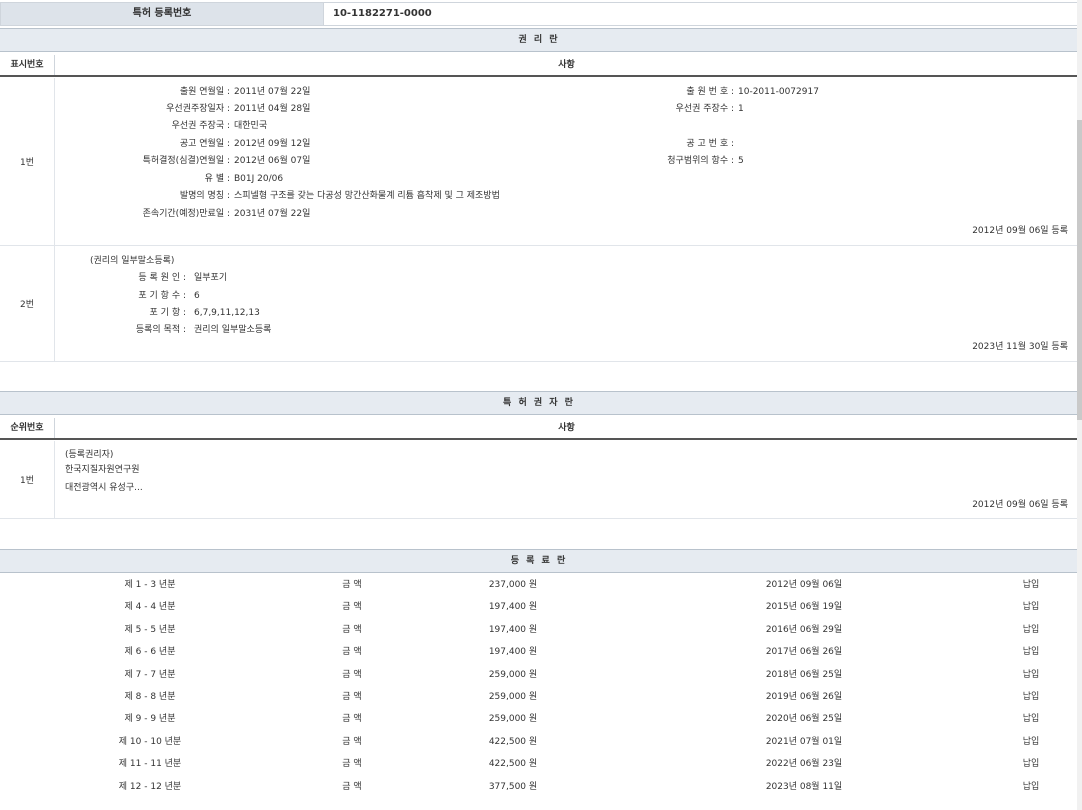  What do you see at coordinates (227, 313) in the screenshot?
I see `waived-claims: 6,7,9,11,12,13` at bounding box center [227, 313].